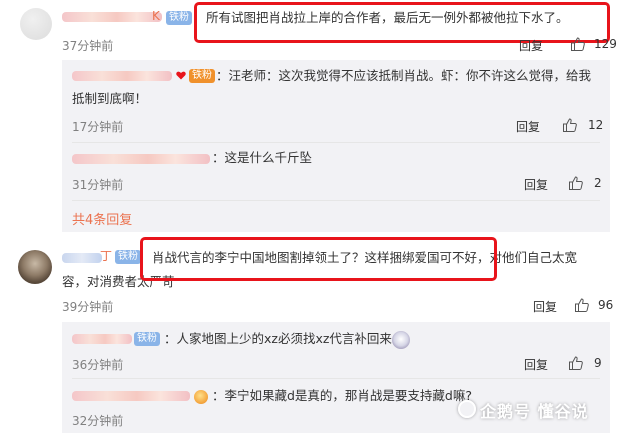 This screenshot has width=623, height=433. What do you see at coordinates (596, 125) in the screenshot?
I see `like-count: 12` at bounding box center [596, 125].